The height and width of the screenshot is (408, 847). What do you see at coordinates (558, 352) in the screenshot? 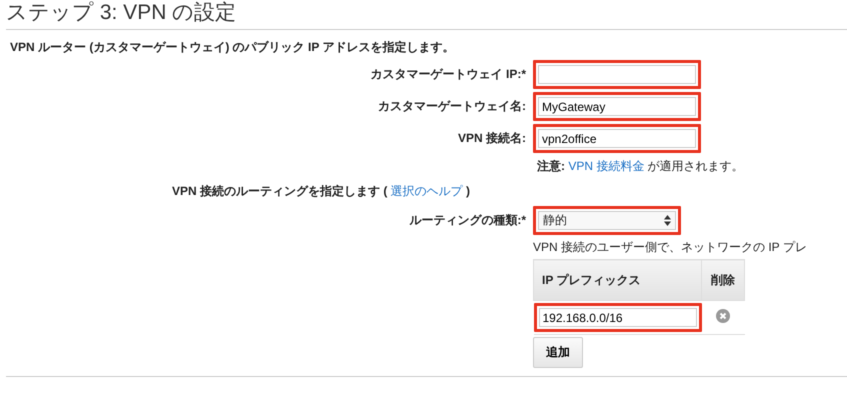
I see `add-button: 追加` at bounding box center [558, 352].